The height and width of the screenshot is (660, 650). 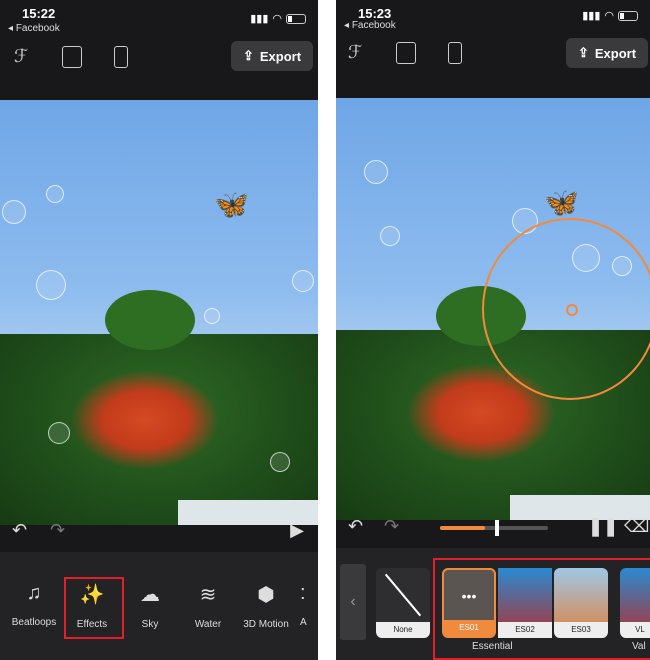 What do you see at coordinates (150, 595) in the screenshot?
I see `cloud-icon: ☁` at bounding box center [150, 595].